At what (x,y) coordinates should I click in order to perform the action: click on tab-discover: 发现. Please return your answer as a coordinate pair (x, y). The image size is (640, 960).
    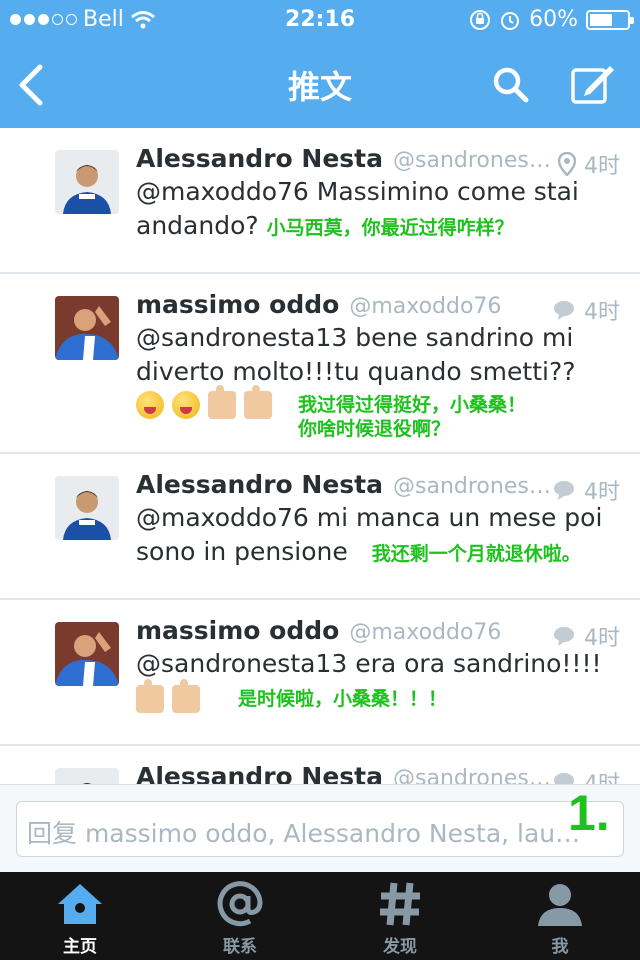
    Looking at the image, I should click on (400, 916).